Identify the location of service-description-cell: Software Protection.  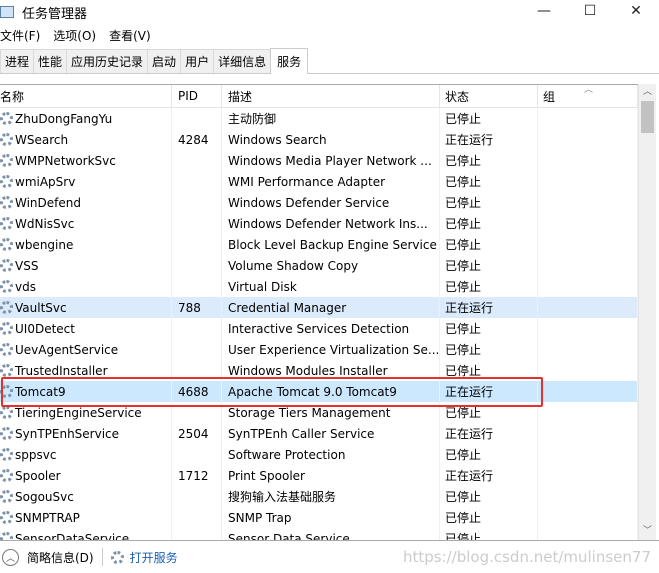
(331, 454).